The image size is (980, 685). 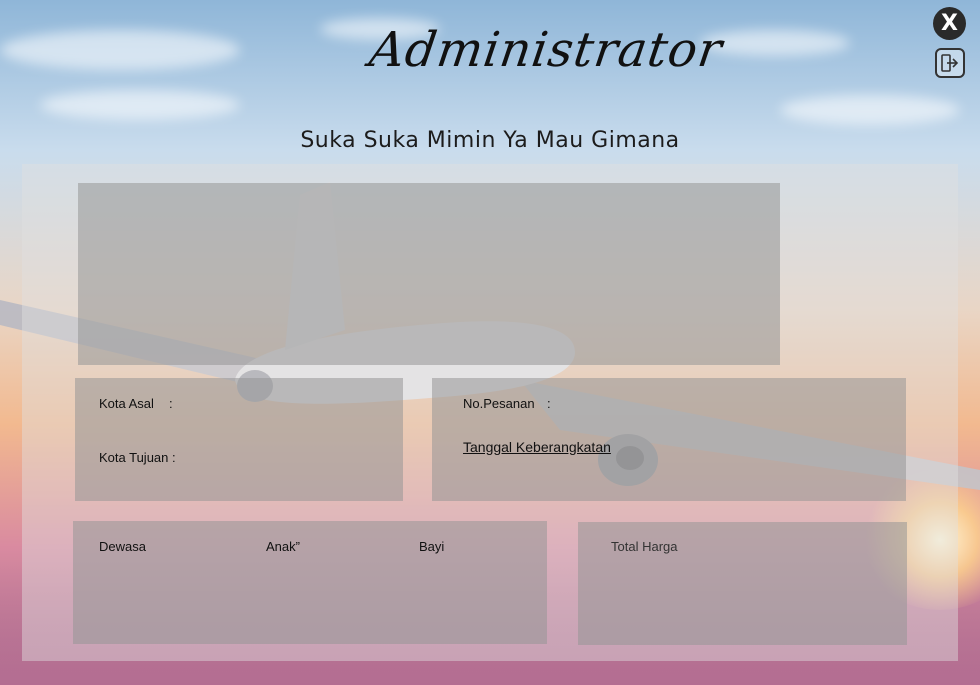 I want to click on total-price-label: Total Harga, so click(x=644, y=546).